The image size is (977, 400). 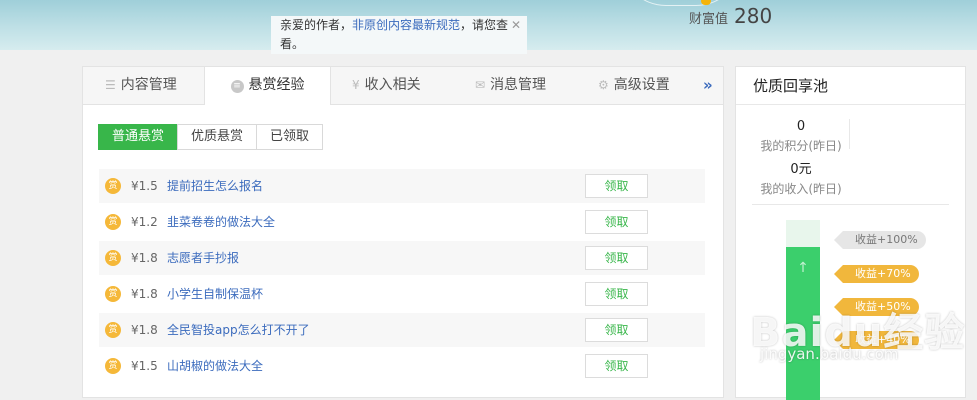 I want to click on yen-icon: ¥, so click(x=356, y=85).